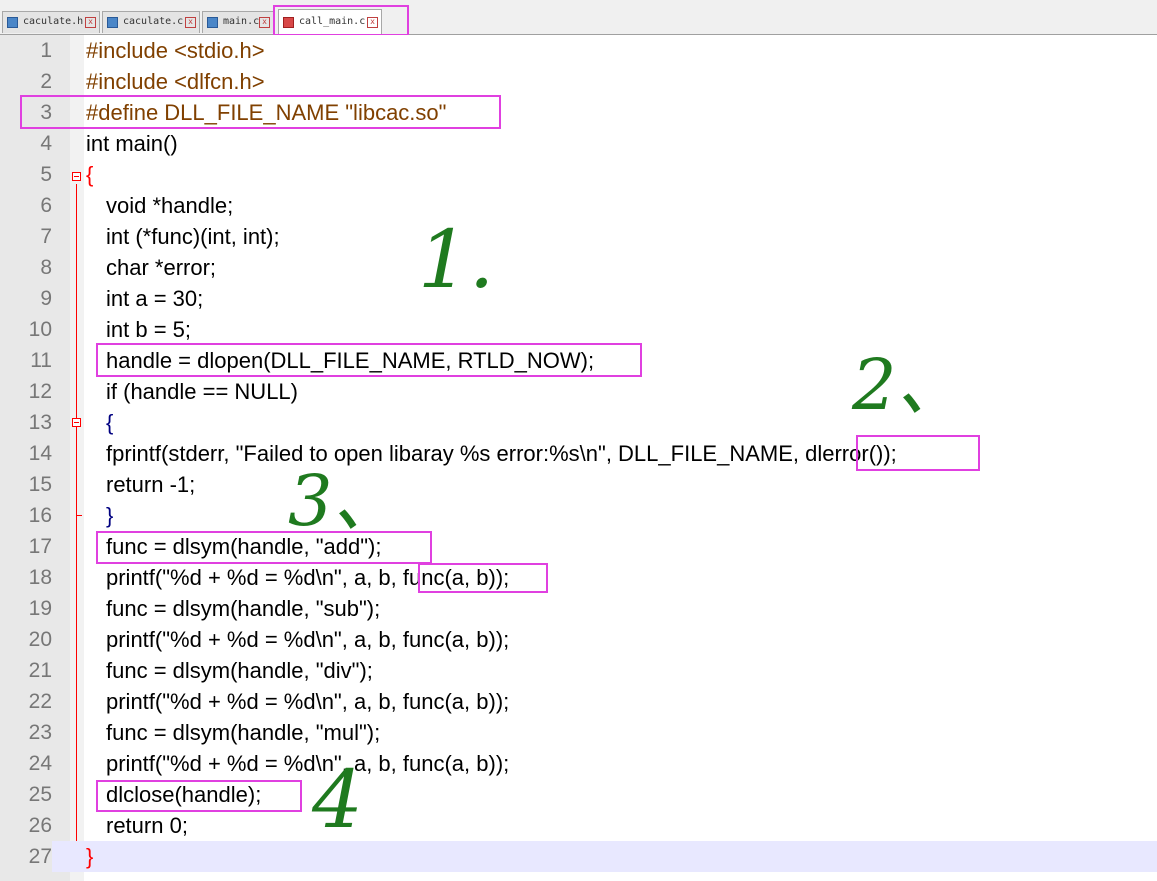 The height and width of the screenshot is (881, 1157). What do you see at coordinates (41, 360) in the screenshot?
I see `line-number: 11` at bounding box center [41, 360].